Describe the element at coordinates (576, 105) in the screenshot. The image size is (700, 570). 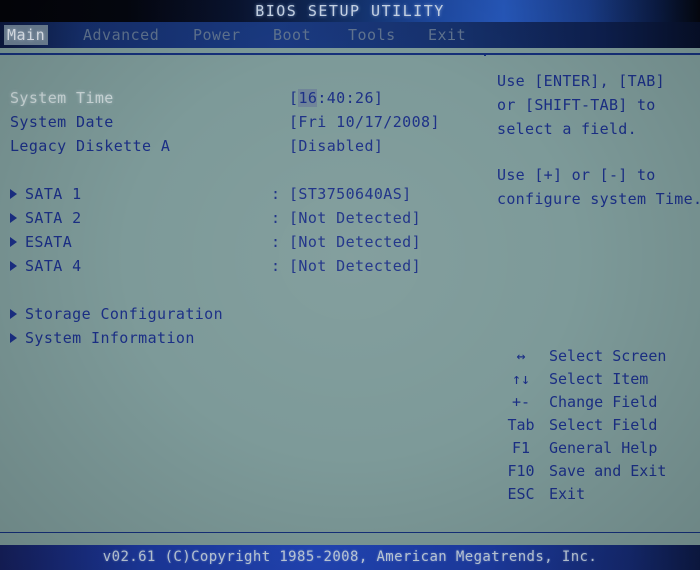
I see `help-line: or [SHIFT-TAB] to` at that location.